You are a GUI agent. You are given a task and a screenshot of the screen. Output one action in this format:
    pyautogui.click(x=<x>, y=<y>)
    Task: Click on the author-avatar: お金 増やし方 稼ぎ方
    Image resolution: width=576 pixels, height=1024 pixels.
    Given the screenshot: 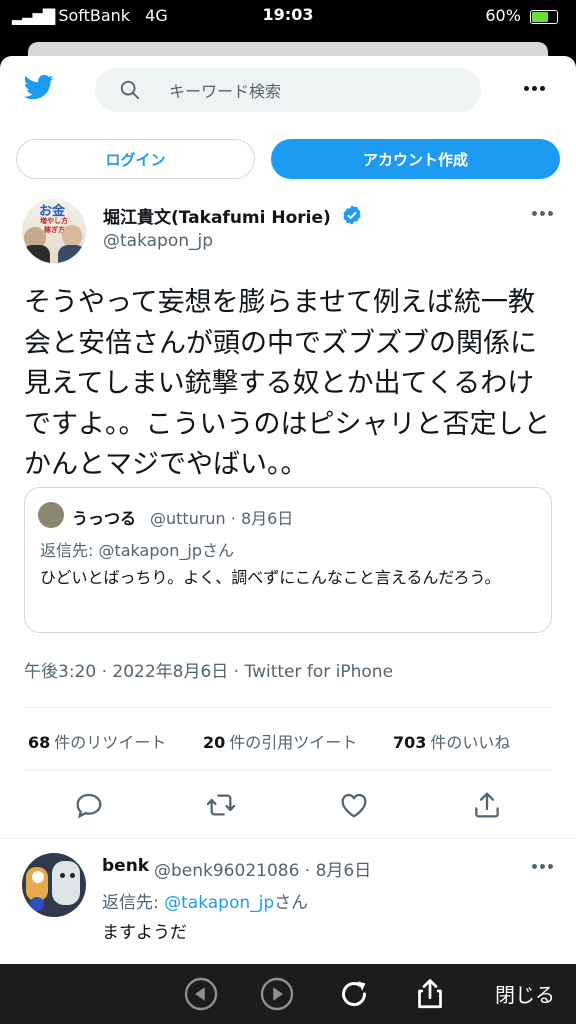 What is the action you would take?
    pyautogui.click(x=54, y=231)
    